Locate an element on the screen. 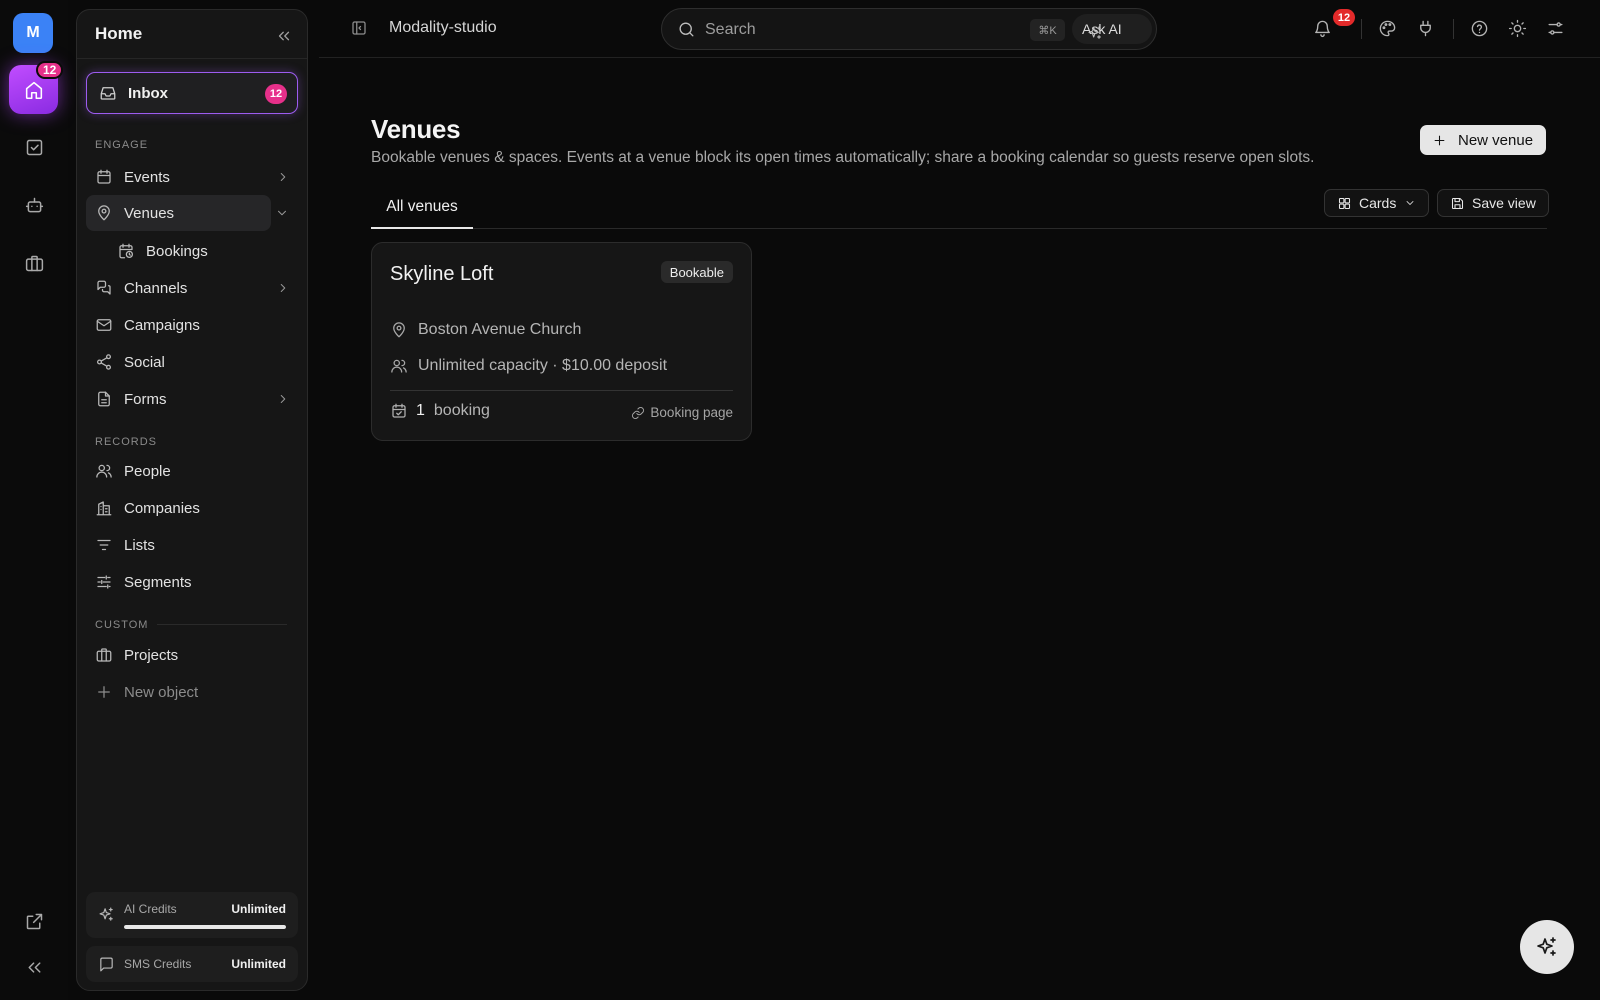 The image size is (1600, 1000). map-pin-icon is located at coordinates (399, 330).